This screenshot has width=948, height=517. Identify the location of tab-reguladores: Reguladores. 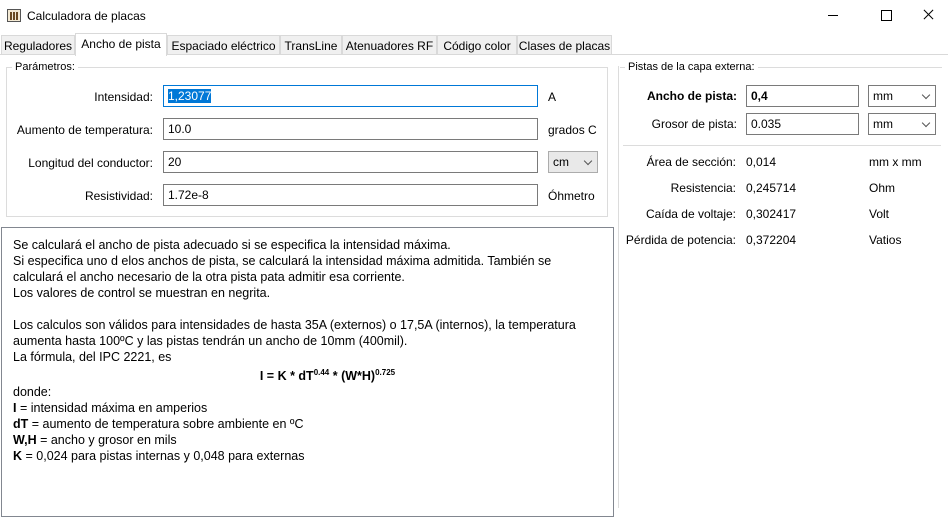
(38, 45).